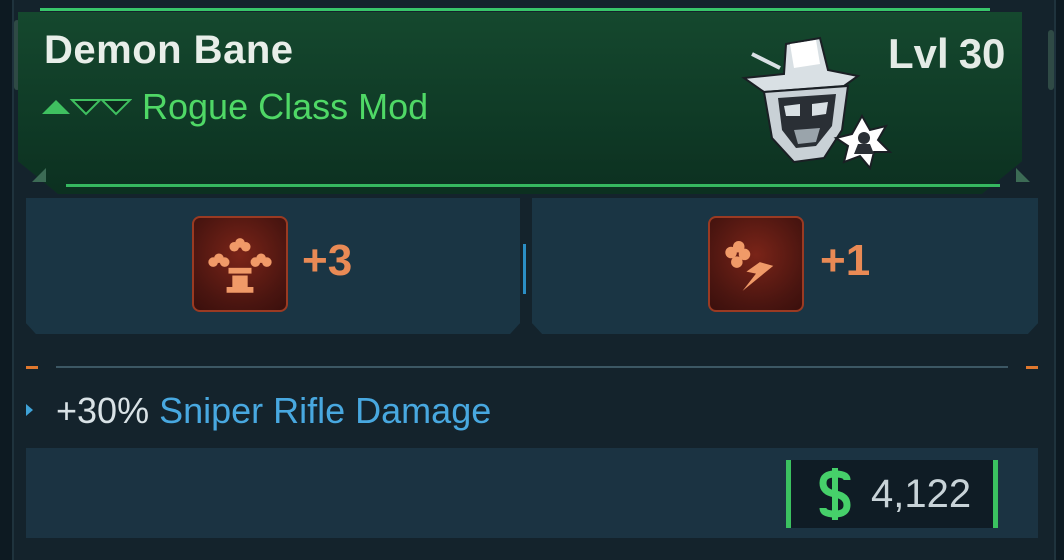 This screenshot has height=560, width=1064. I want to click on item-level: Lvl 30, so click(951, 54).